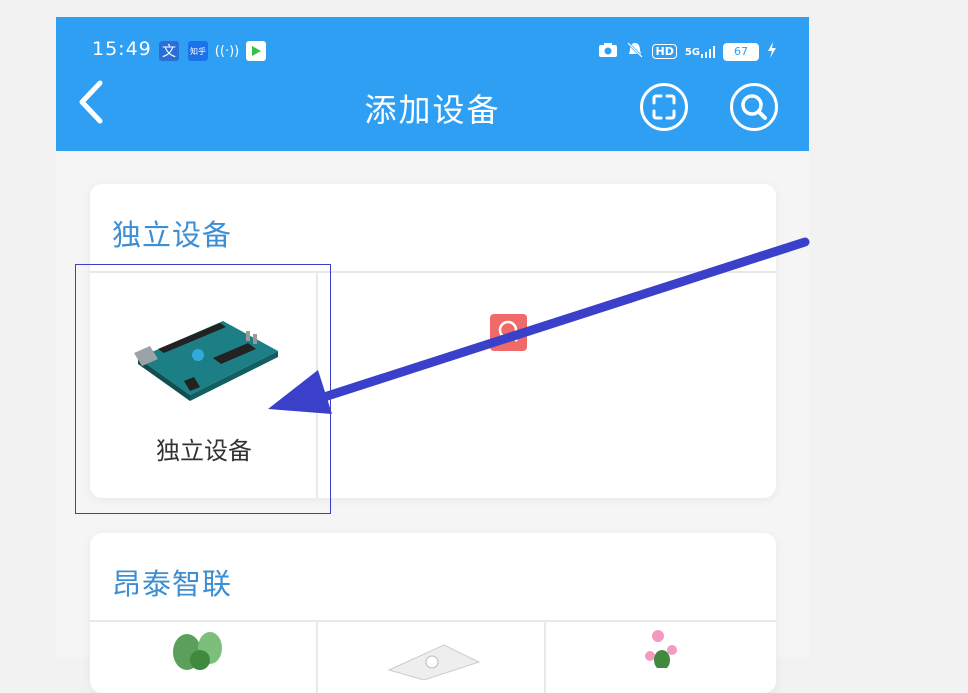 This screenshot has width=968, height=693. What do you see at coordinates (432, 110) in the screenshot?
I see `page-title: 添加设备` at bounding box center [432, 110].